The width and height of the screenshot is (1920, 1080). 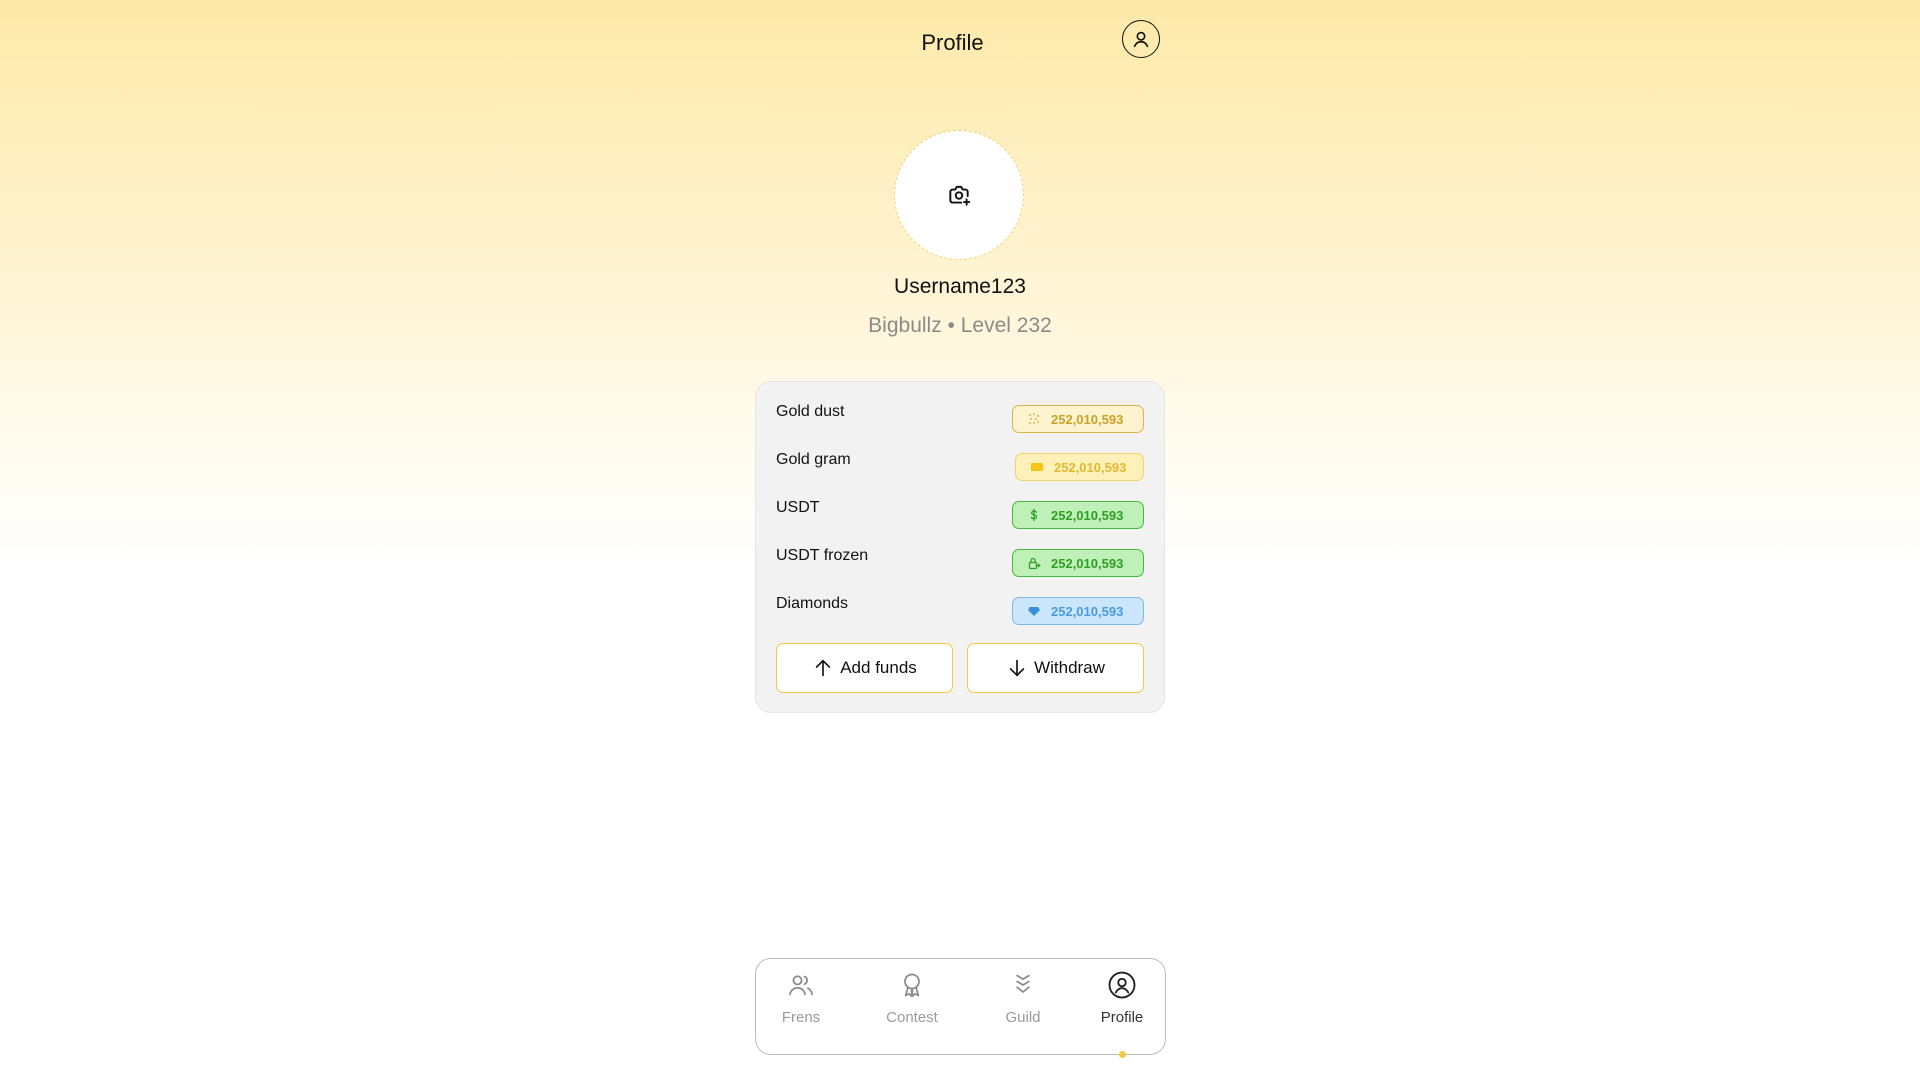 What do you see at coordinates (801, 1007) in the screenshot?
I see `nav-item-frens: Frens` at bounding box center [801, 1007].